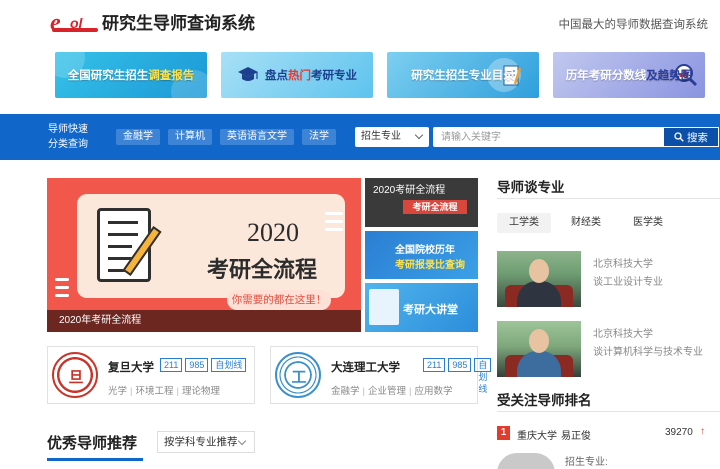  Describe the element at coordinates (433, 390) in the screenshot. I see `major-link: 应用数学` at that location.